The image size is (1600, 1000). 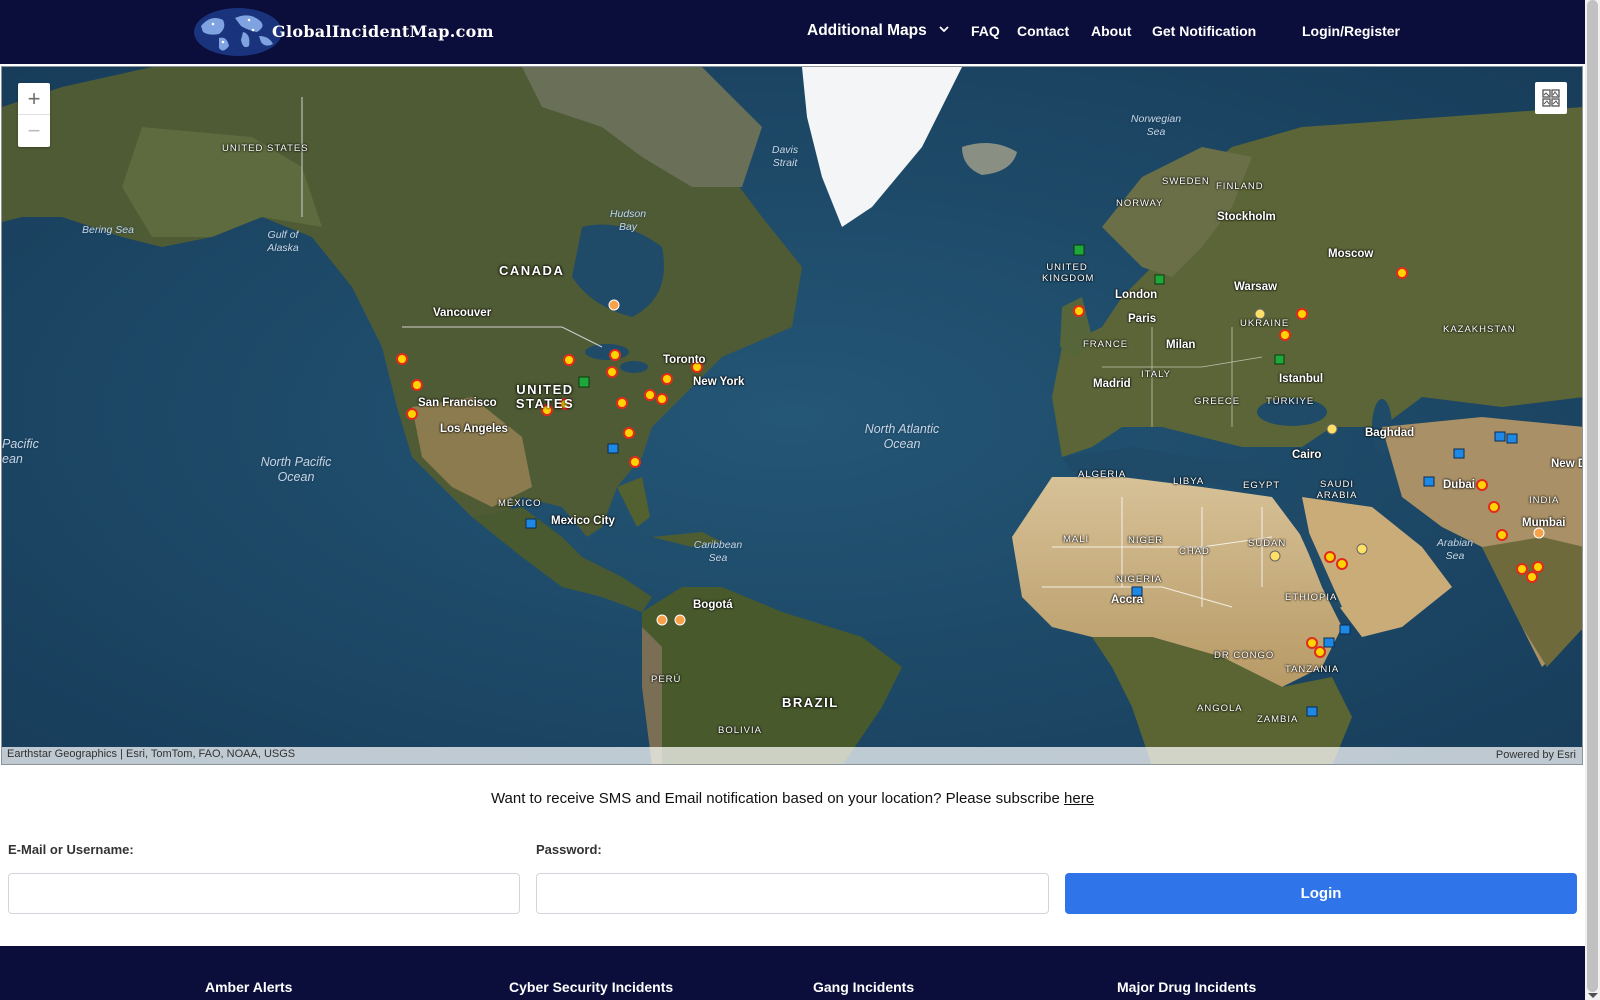 What do you see at coordinates (1204, 31) in the screenshot?
I see `nav-get-notification: Get Notification` at bounding box center [1204, 31].